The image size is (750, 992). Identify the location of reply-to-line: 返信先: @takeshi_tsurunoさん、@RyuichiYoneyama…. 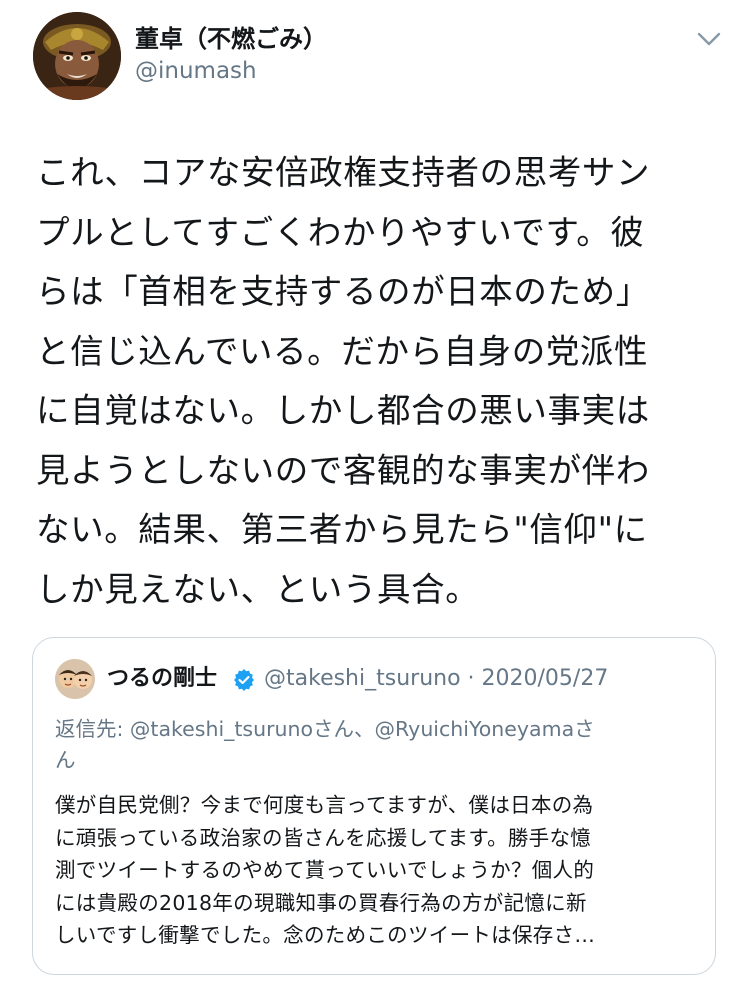
(325, 729).